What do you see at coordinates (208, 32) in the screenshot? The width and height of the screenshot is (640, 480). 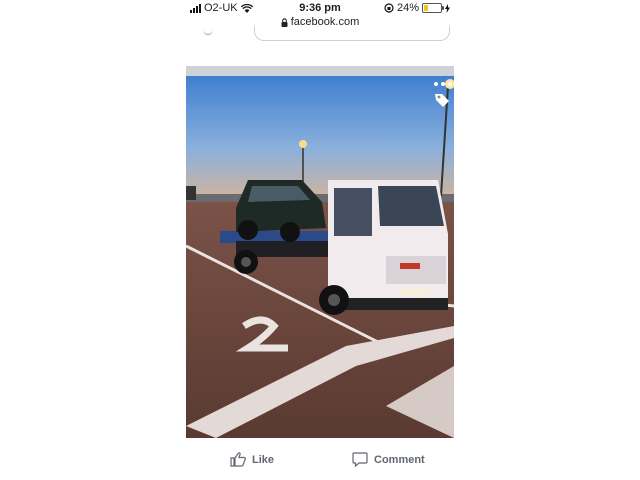 I see `avatar` at bounding box center [208, 32].